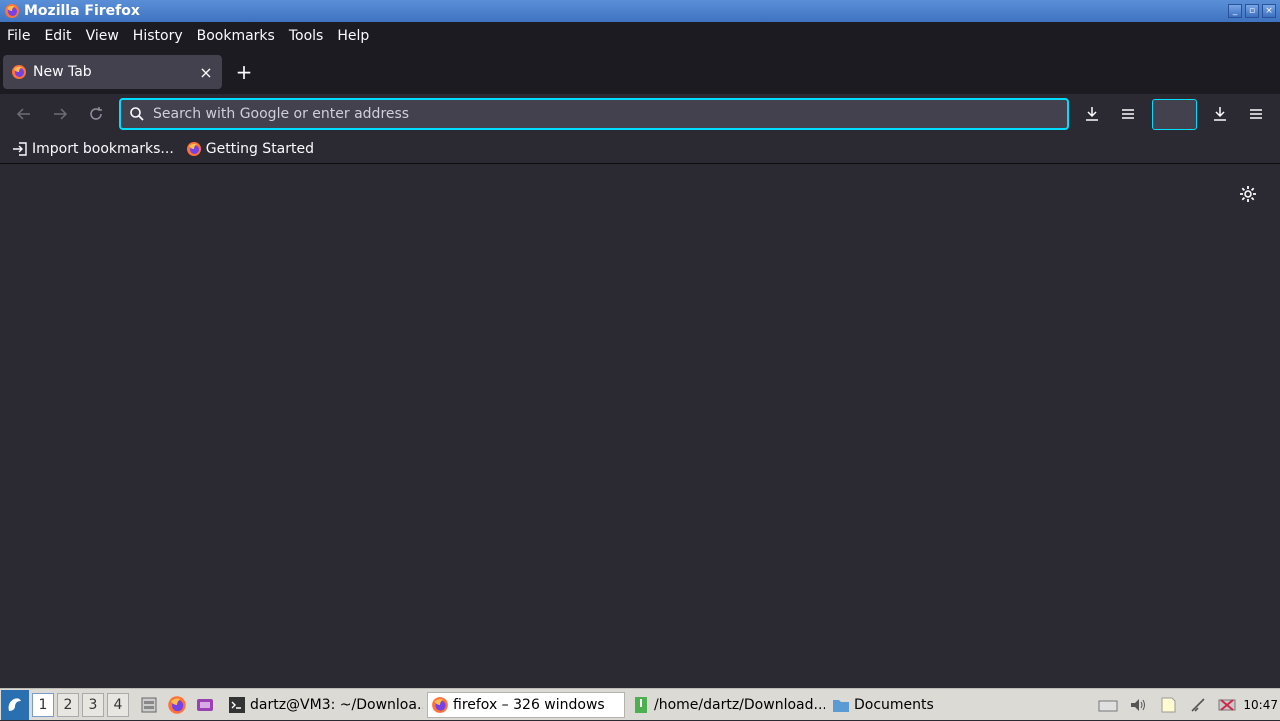  Describe the element at coordinates (1228, 705) in the screenshot. I see `battery-icon` at that location.